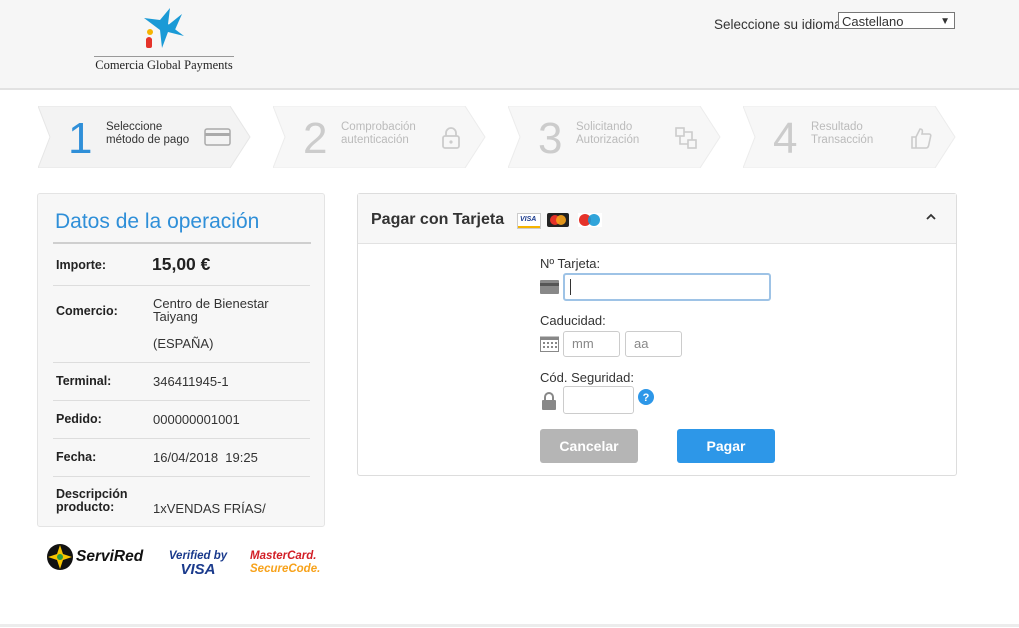 The image size is (1019, 628). I want to click on fecha-row: Fecha: 16/04/2018 19:25, so click(181, 458).